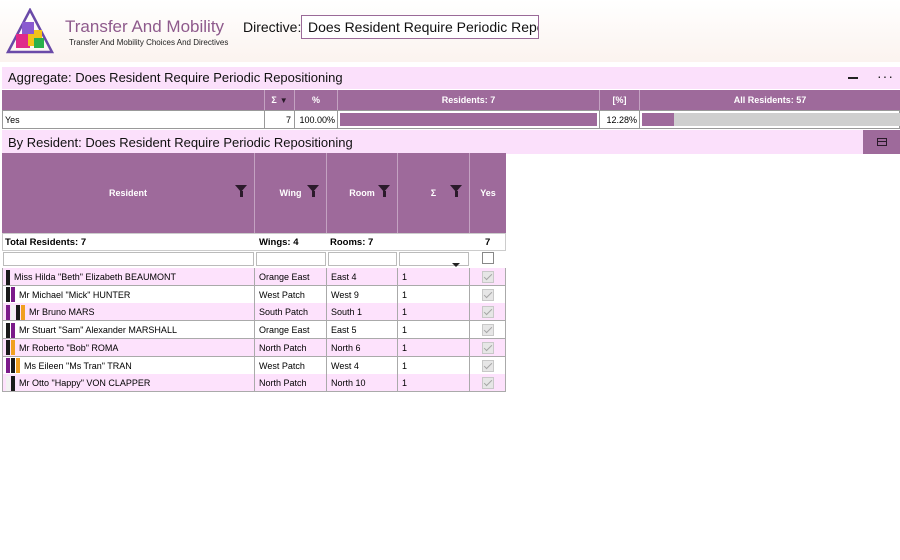 Image resolution: width=900 pixels, height=560 pixels. Describe the element at coordinates (451, 100) in the screenshot. I see `aggregate-header-row: Σ ▼ % Residents: 7 [%] All Residents: 57` at that location.